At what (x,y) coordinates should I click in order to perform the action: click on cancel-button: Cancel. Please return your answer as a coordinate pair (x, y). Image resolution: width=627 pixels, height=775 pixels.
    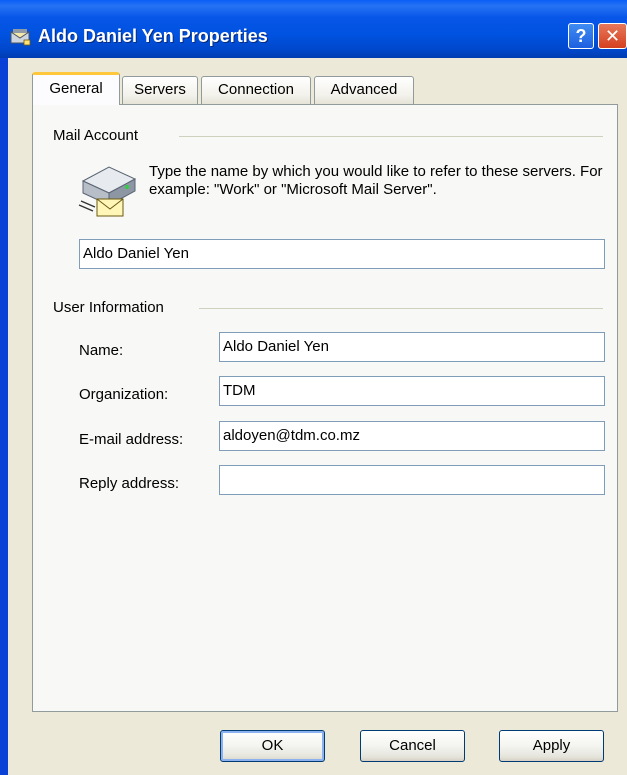
    Looking at the image, I should click on (412, 746).